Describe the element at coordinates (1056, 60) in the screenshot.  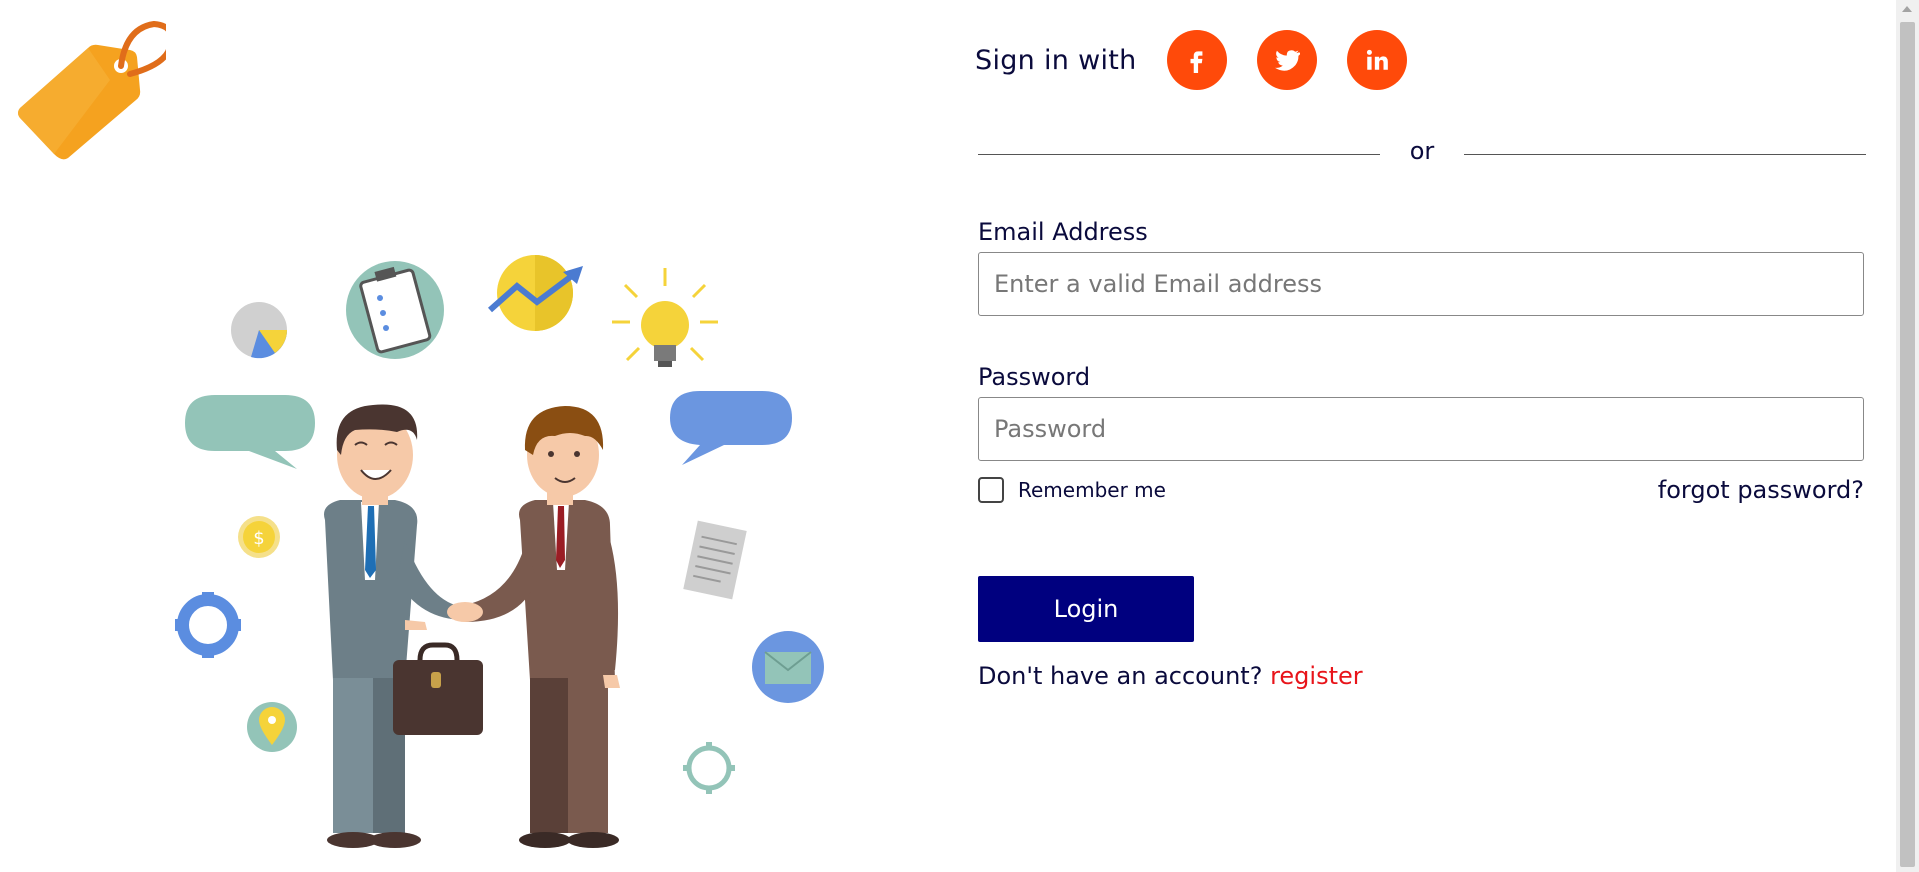
I see `signin-label: Sign in with` at that location.